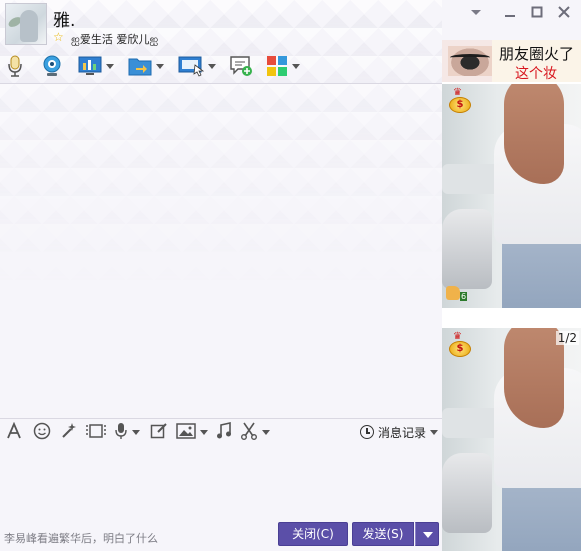 The height and width of the screenshot is (551, 581). What do you see at coordinates (186, 432) in the screenshot?
I see `image-icon` at bounding box center [186, 432].